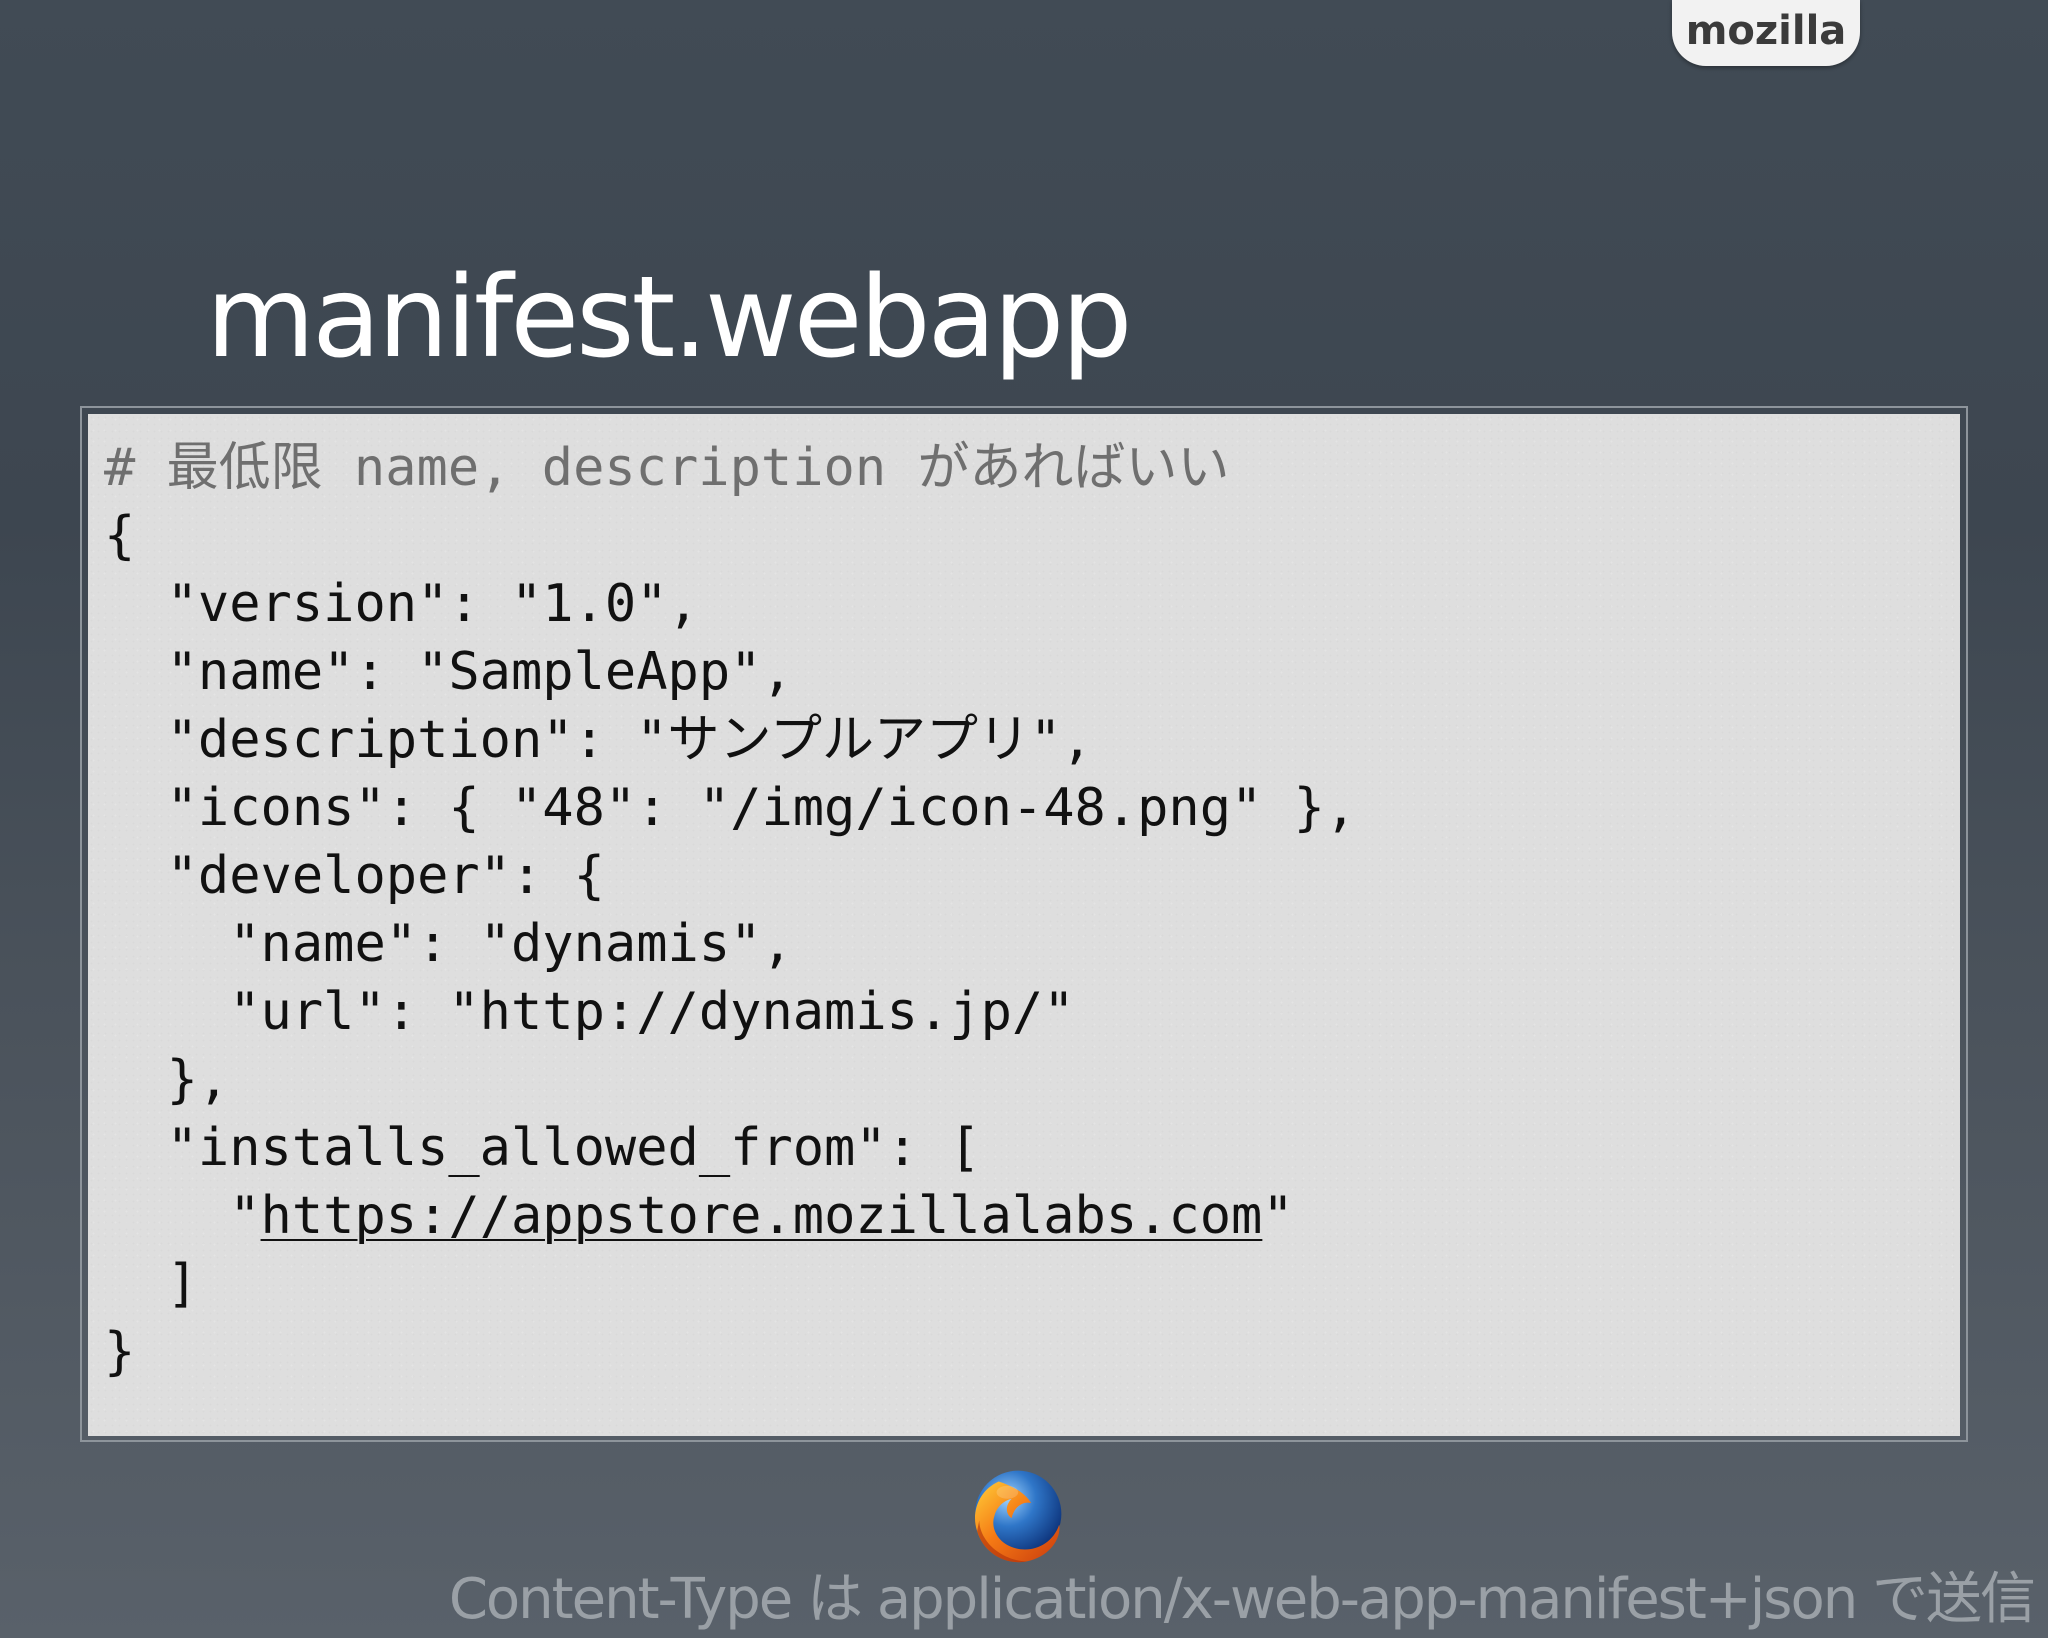 This screenshot has width=2048, height=1638. I want to click on code-comment: # 最低限 name, description があればいい, so click(667, 468).